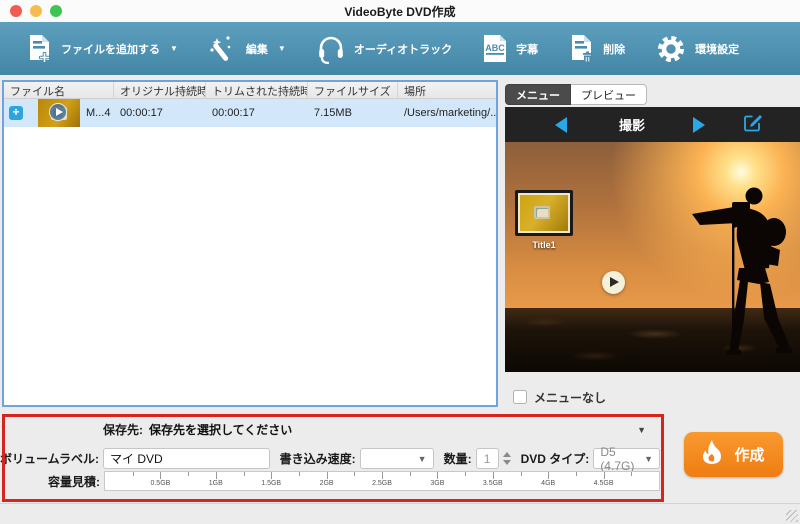 Image resolution: width=800 pixels, height=524 pixels. What do you see at coordinates (520, 397) in the screenshot?
I see `no-menu-checkbox` at bounding box center [520, 397].